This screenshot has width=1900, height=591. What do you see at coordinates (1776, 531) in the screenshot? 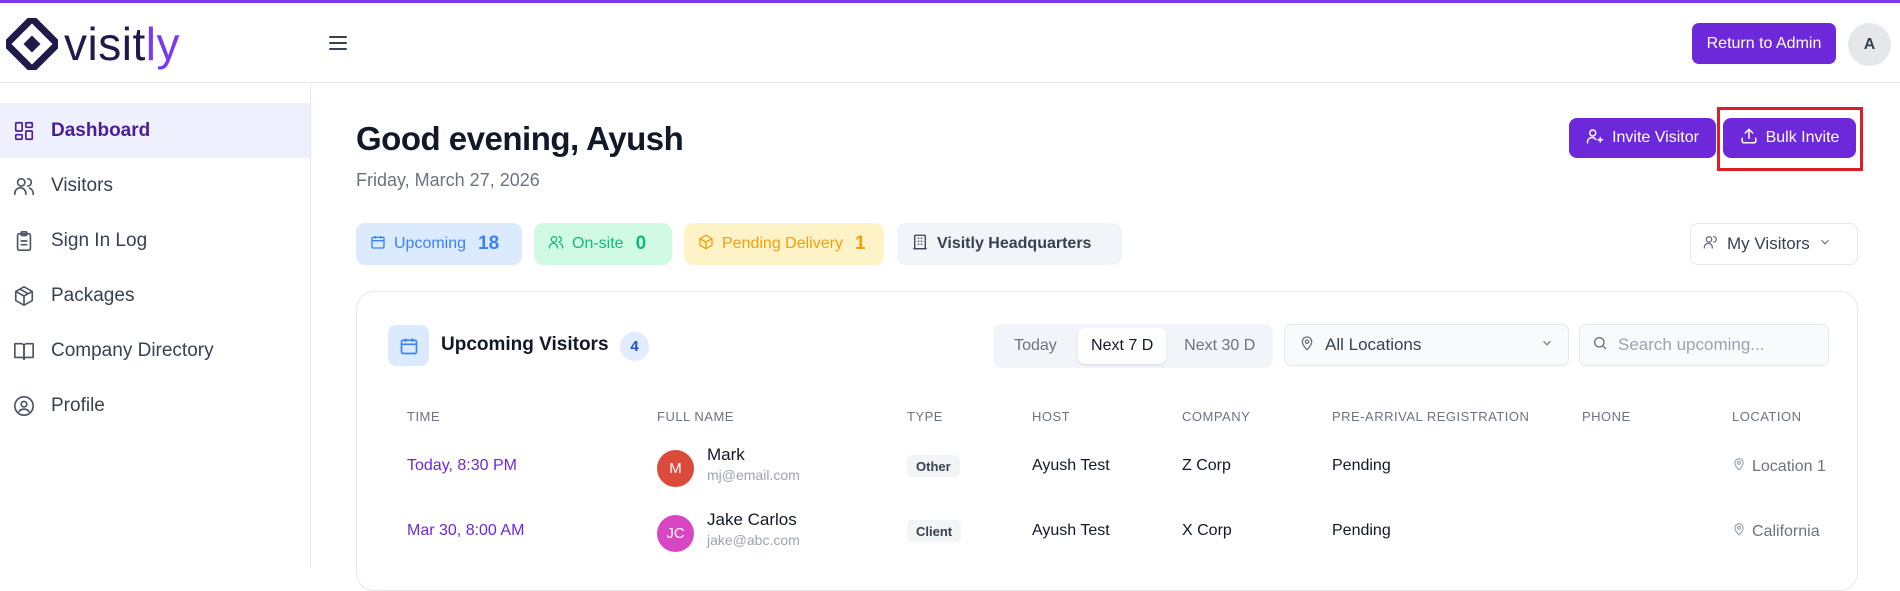
I see `row-location: California` at bounding box center [1776, 531].